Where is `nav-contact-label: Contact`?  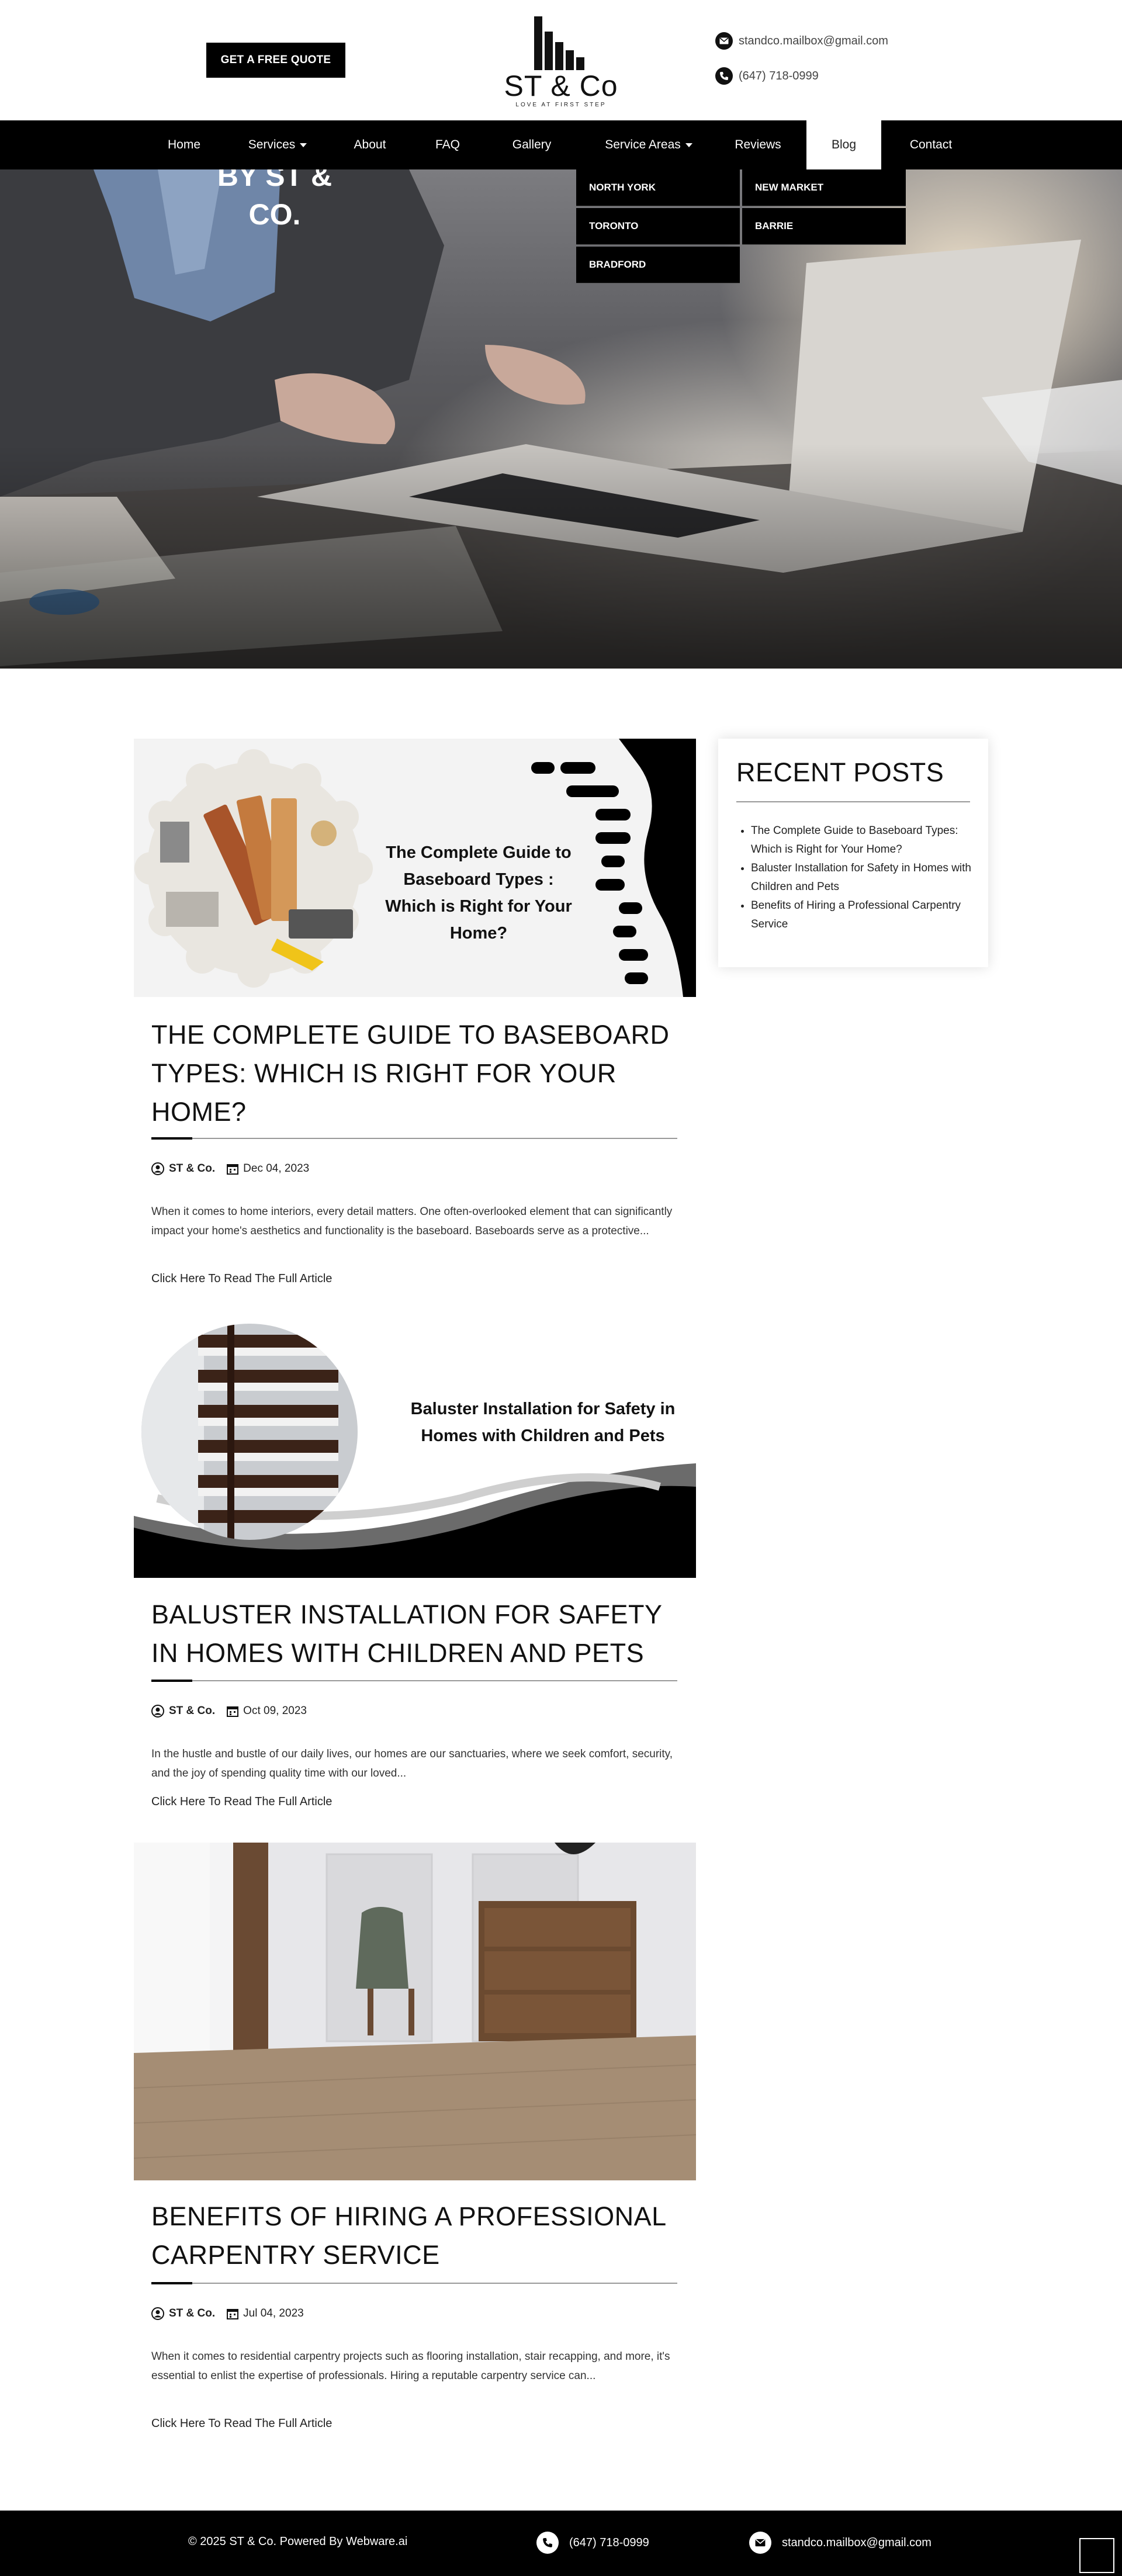
nav-contact-label: Contact is located at coordinates (931, 144).